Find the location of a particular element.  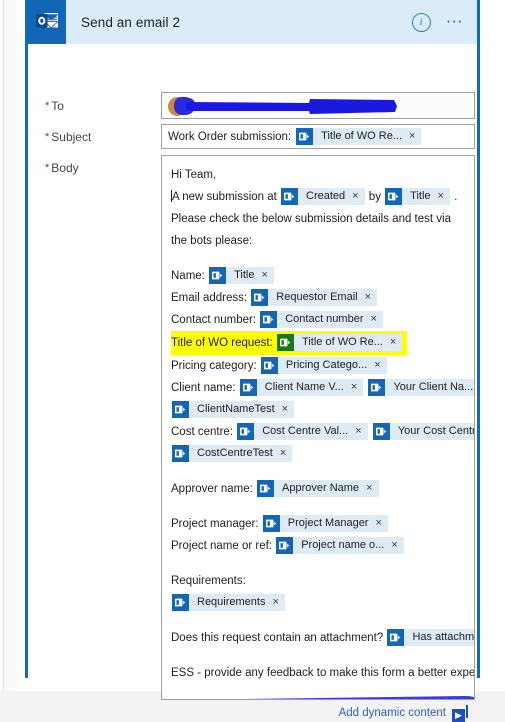

body-field-label: Contact number: is located at coordinates (215, 320).